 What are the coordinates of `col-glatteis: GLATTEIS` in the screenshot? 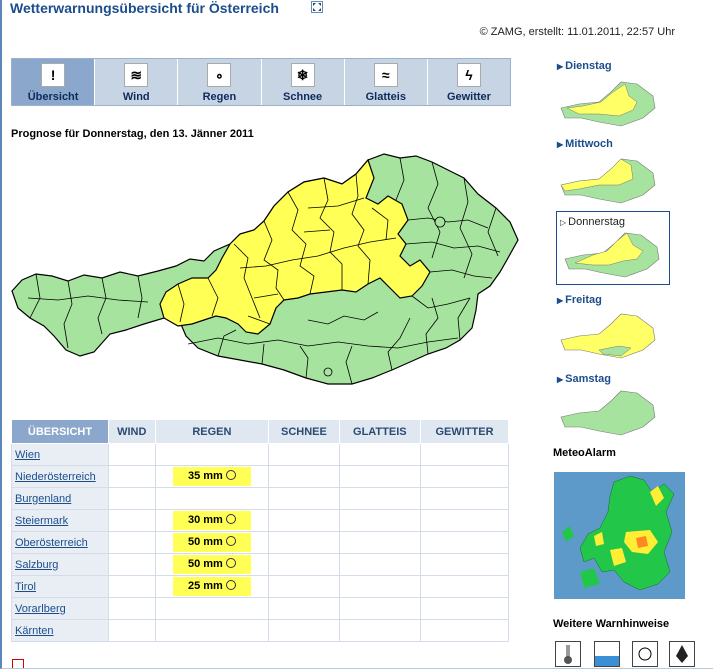 It's located at (380, 431).